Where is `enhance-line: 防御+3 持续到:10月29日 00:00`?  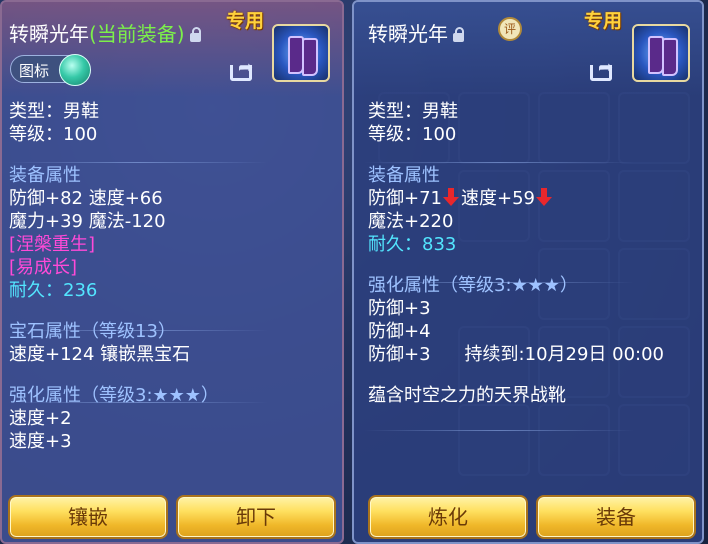
enhance-line: 防御+3 持续到:10月29日 00:00 is located at coordinates (516, 354).